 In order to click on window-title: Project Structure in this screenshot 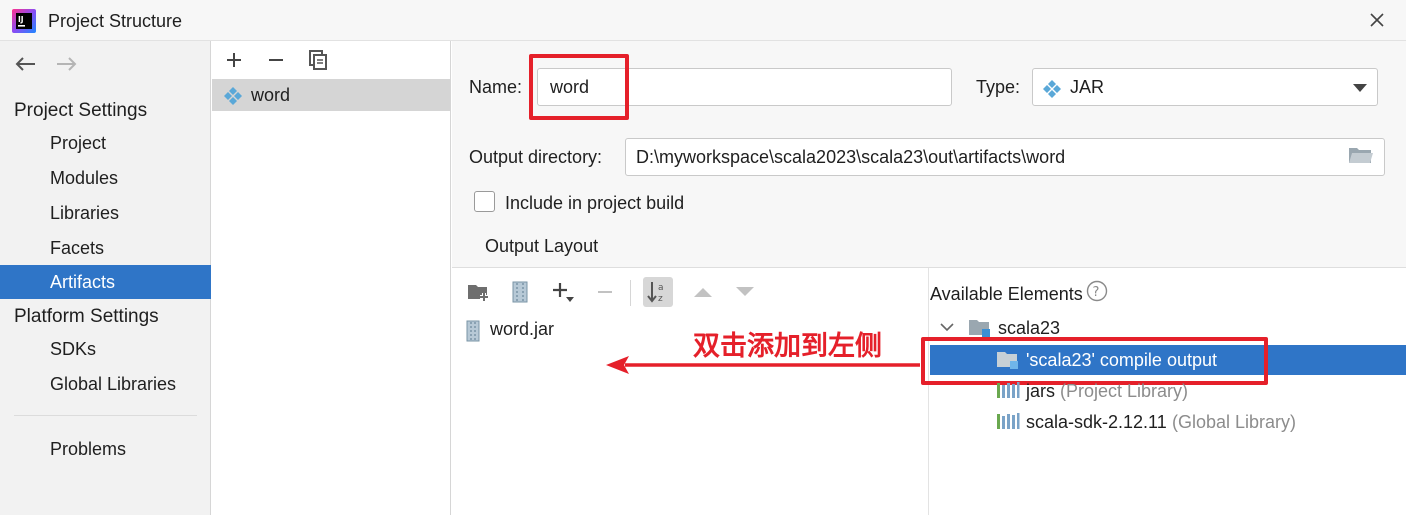, I will do `click(115, 21)`.